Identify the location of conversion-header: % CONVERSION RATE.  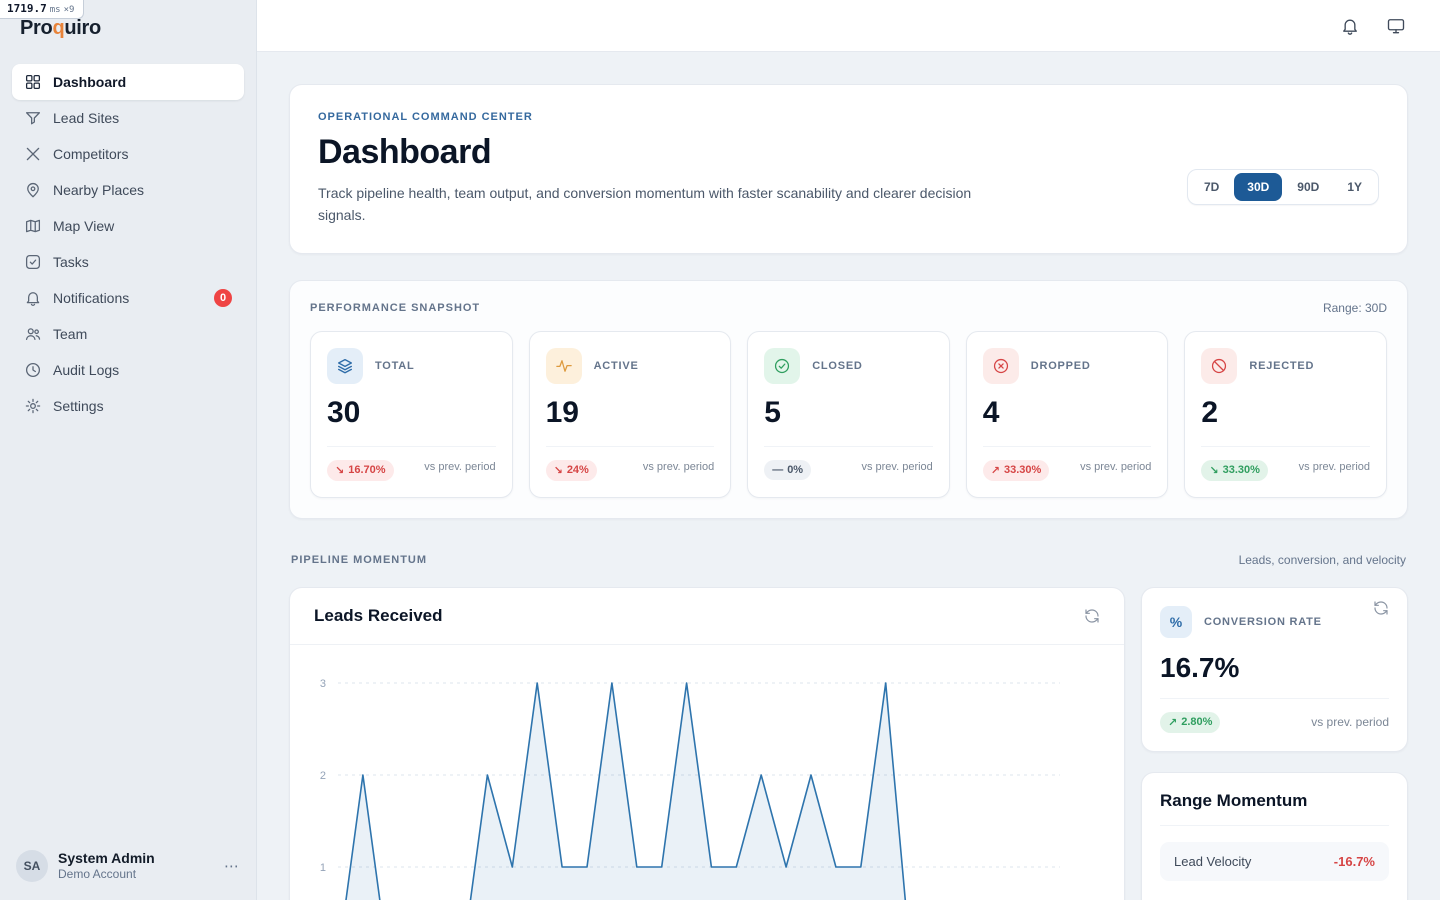
(1274, 619).